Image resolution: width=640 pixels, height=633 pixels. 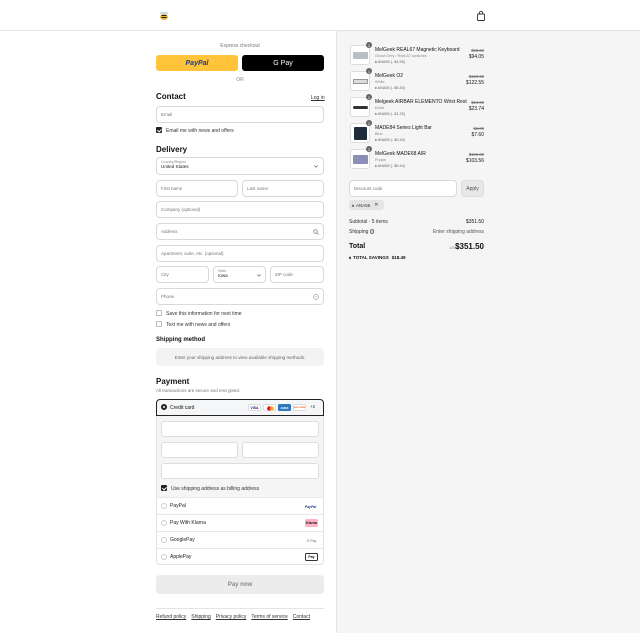 What do you see at coordinates (164, 506) in the screenshot?
I see `paypal-radio` at bounding box center [164, 506].